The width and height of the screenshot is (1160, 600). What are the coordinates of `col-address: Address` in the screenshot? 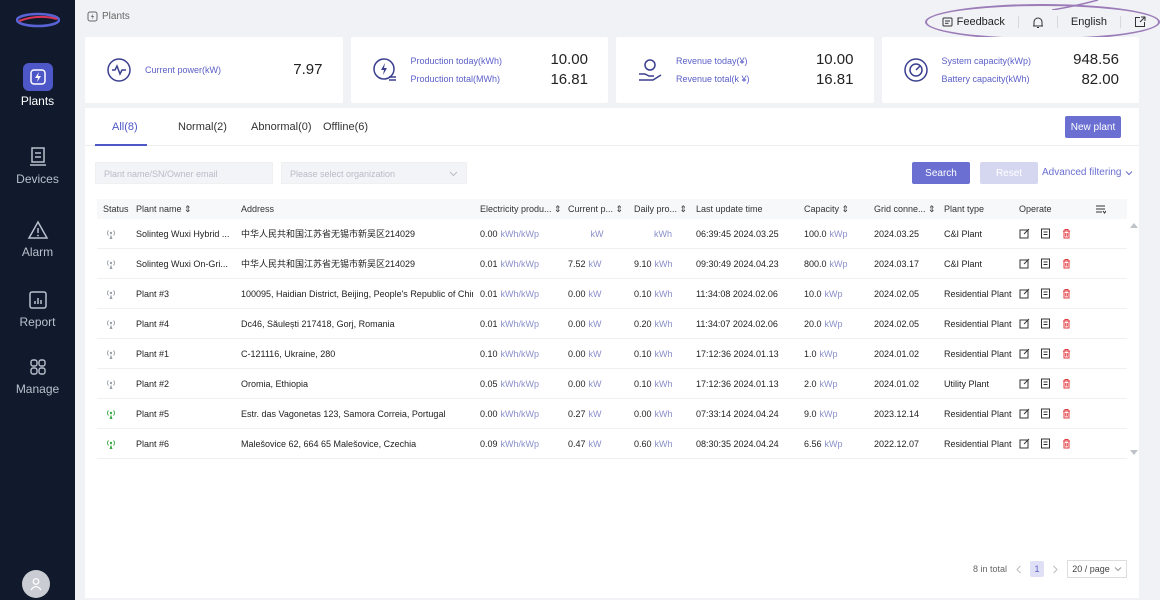 It's located at (258, 209).